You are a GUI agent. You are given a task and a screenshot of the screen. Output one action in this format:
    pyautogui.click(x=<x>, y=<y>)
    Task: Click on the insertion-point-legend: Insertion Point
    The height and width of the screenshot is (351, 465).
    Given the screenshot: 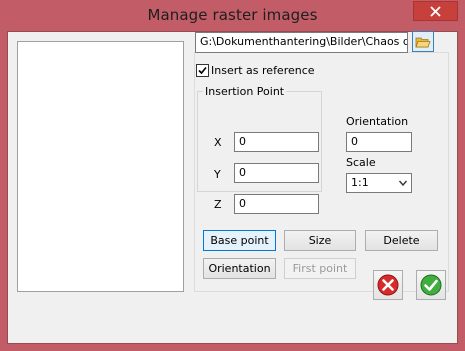 What is the action you would take?
    pyautogui.click(x=245, y=91)
    